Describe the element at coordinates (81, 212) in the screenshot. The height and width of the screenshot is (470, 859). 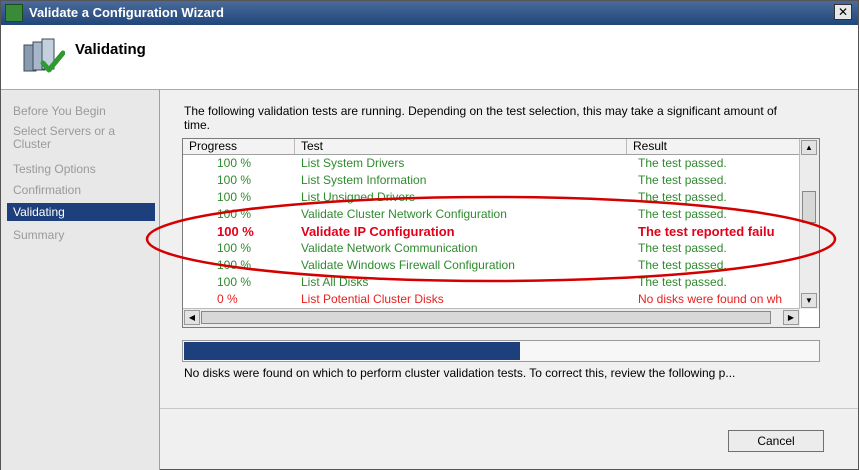
I see `step-validating: Validating` at that location.